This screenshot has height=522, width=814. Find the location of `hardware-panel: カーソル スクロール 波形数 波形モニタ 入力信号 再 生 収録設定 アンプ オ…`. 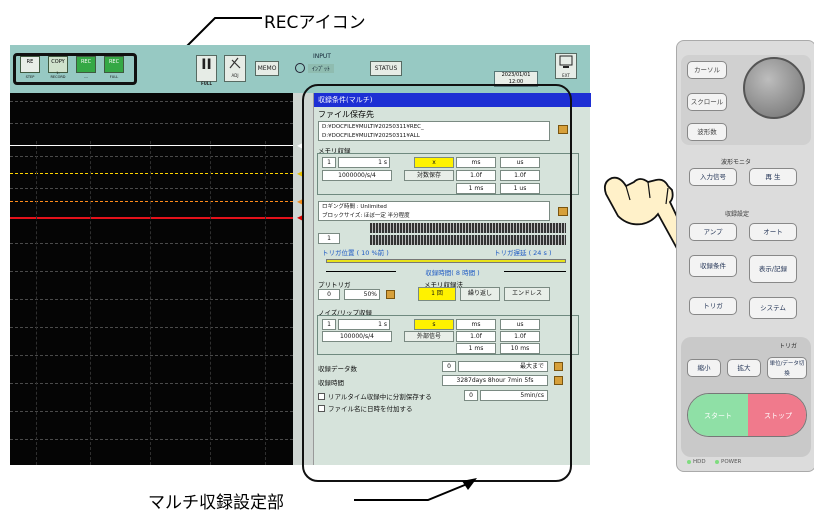

hardware-panel: カーソル スクロール 波形数 波形モニタ 入力信号 再 生 収録設定 アンプ オ… is located at coordinates (745, 256).